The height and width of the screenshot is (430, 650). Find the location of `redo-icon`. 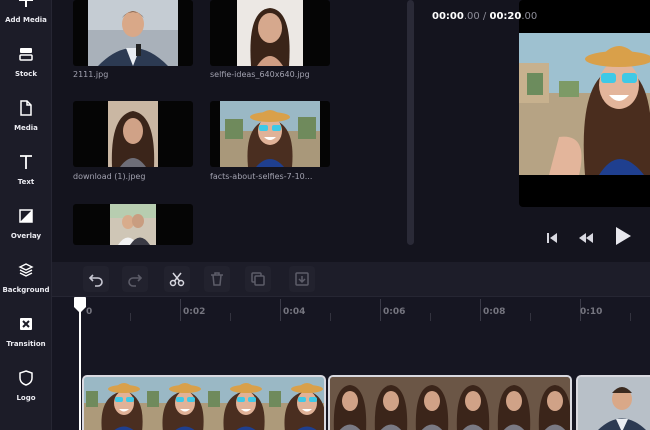

redo-icon is located at coordinates (135, 280).